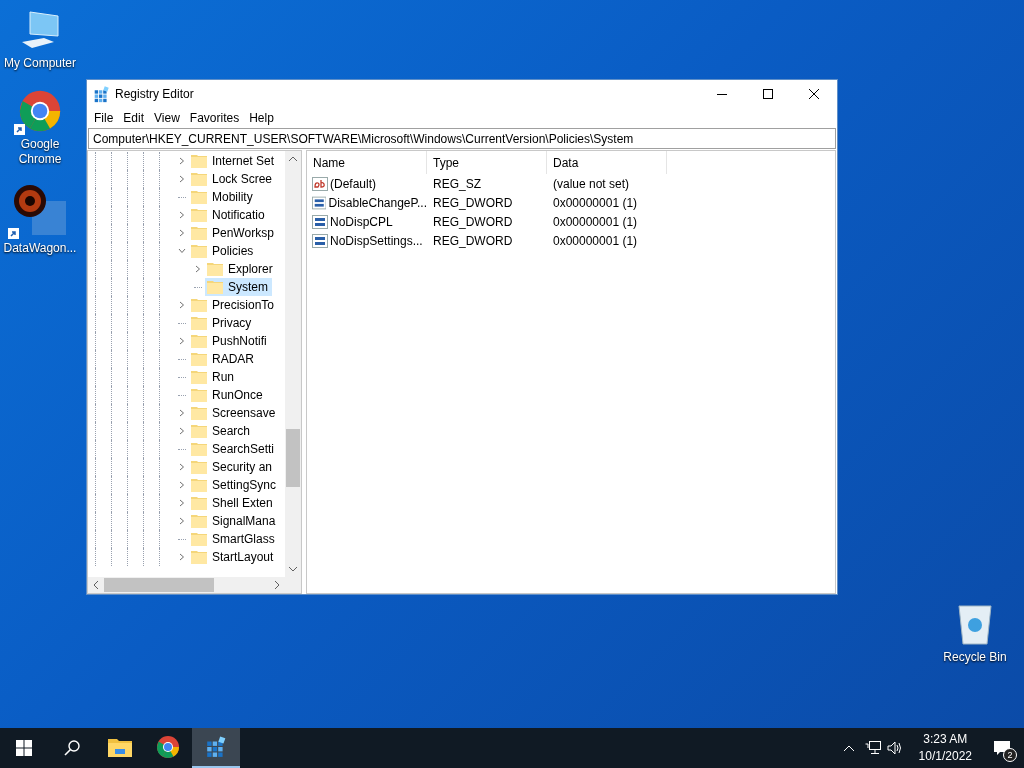 The height and width of the screenshot is (768, 1024). Describe the element at coordinates (215, 323) in the screenshot. I see `tree-item: Privacy` at that location.